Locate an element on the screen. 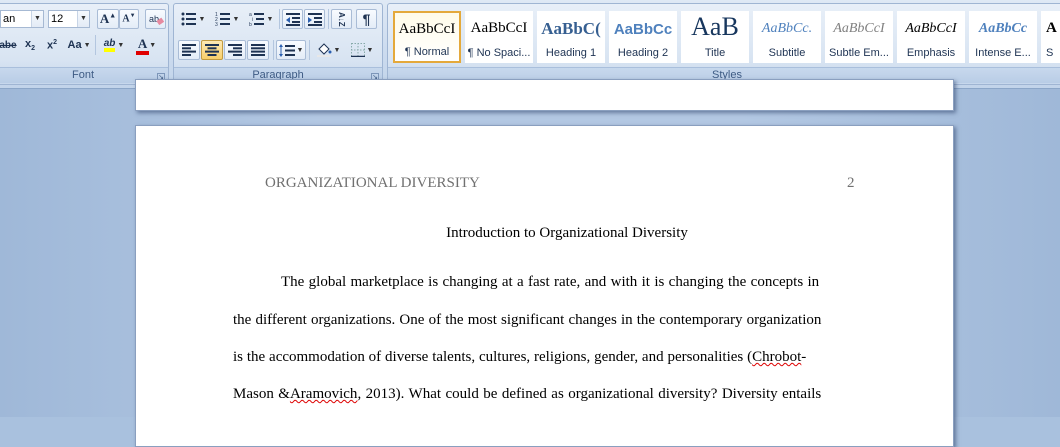 This screenshot has width=1060, height=447. change-case-button: Aa ▼ is located at coordinates (79, 45).